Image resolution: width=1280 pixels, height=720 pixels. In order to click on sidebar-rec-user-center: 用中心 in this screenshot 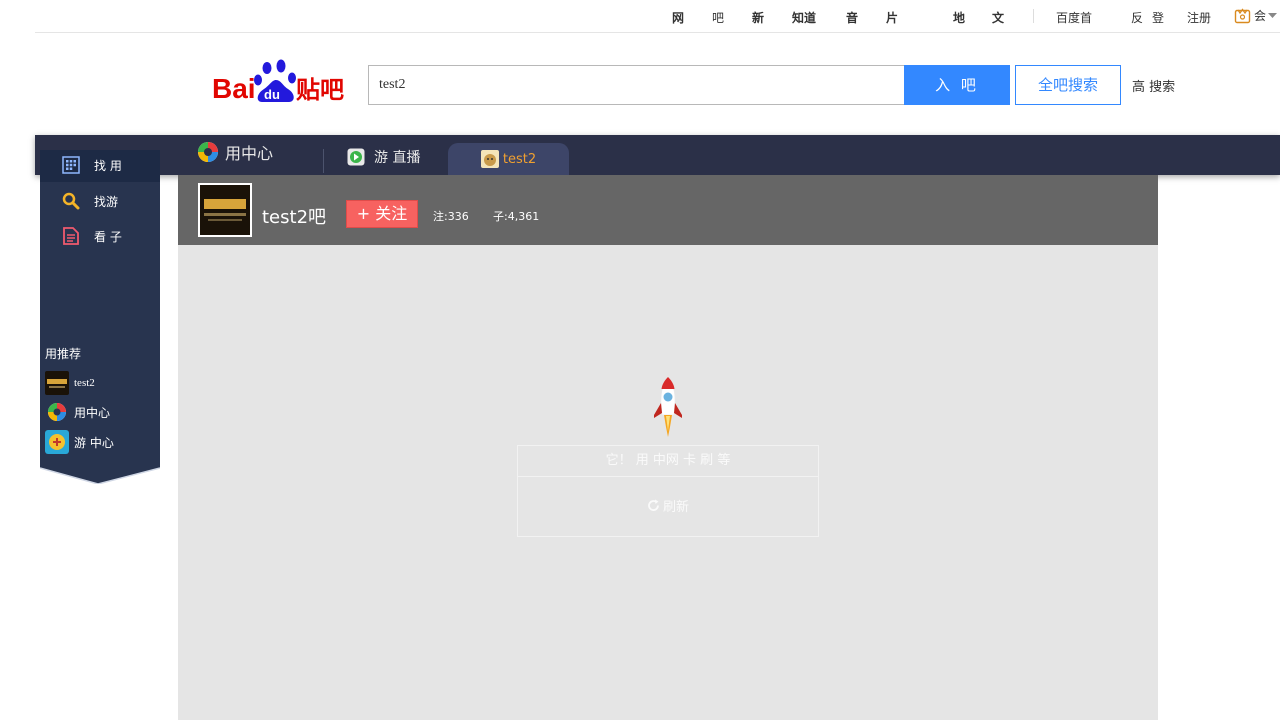, I will do `click(77, 412)`.